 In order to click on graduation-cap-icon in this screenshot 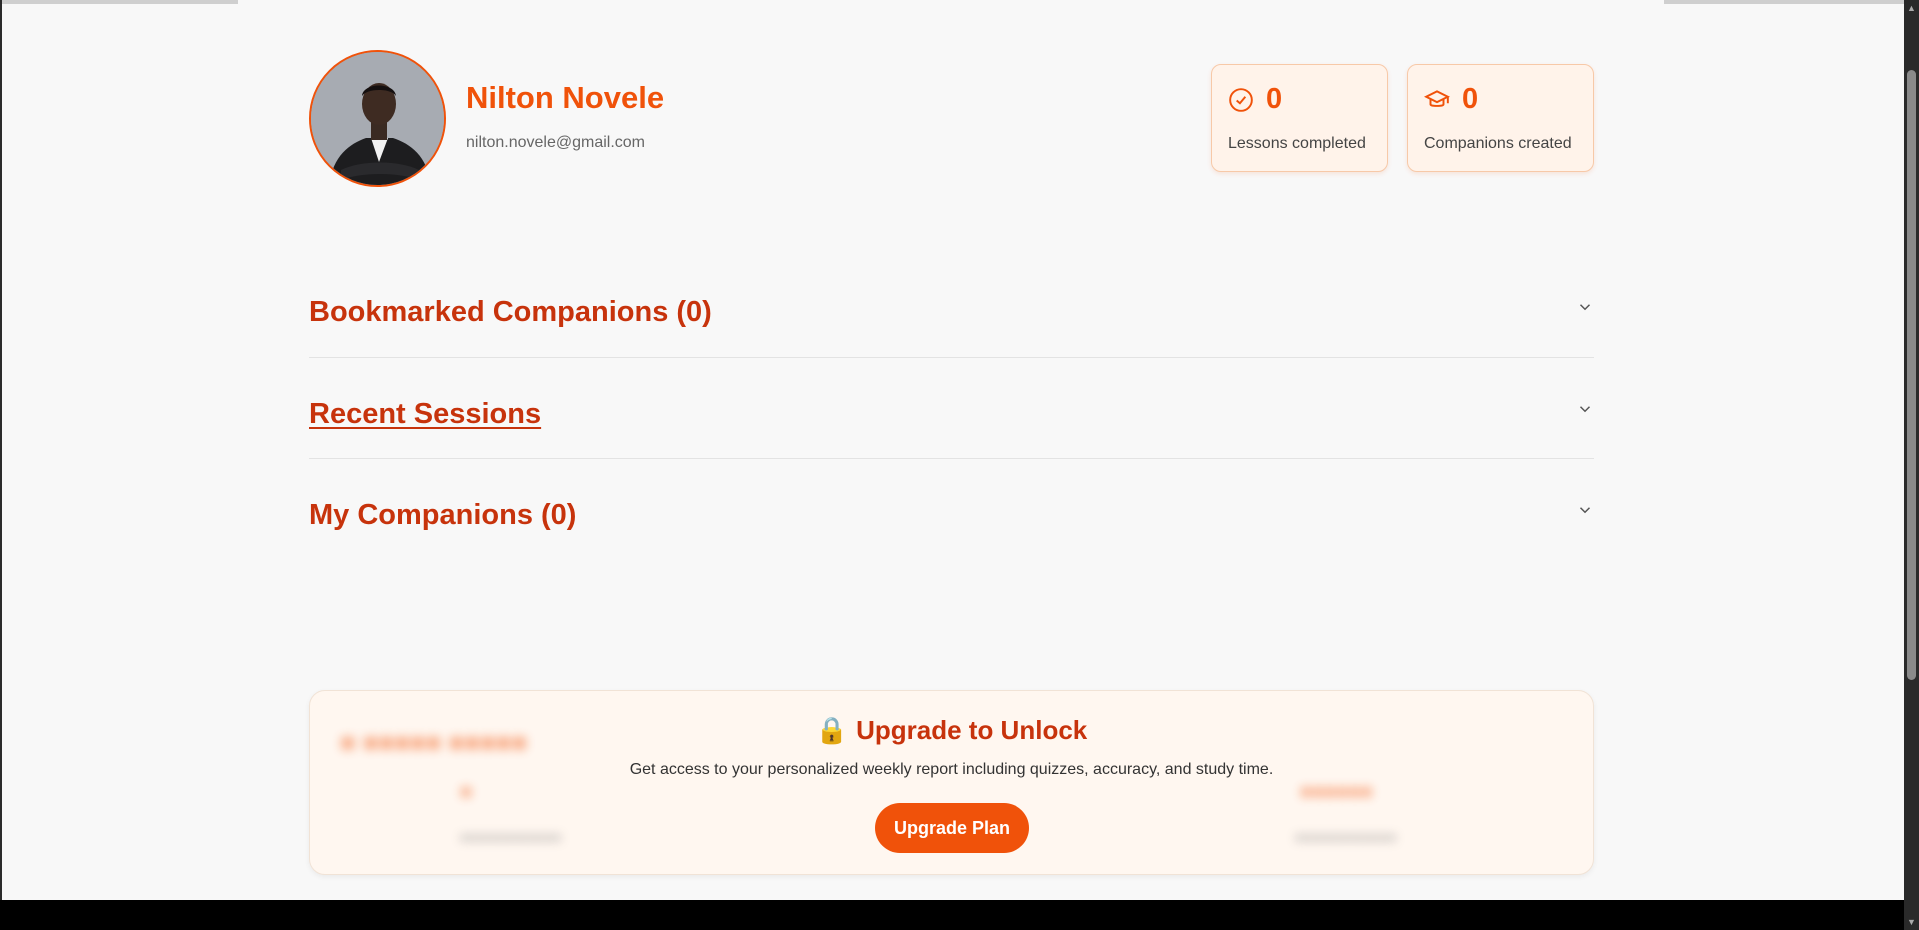, I will do `click(1437, 98)`.